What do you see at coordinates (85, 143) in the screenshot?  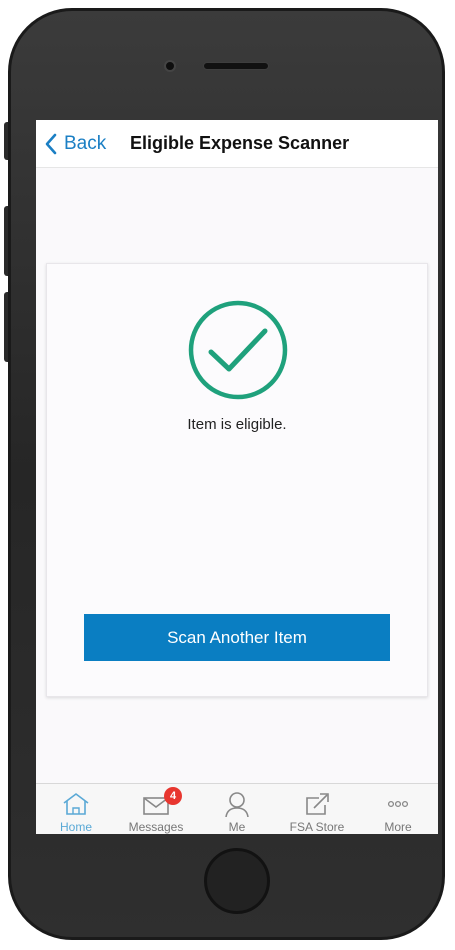 I see `back-label: Back` at bounding box center [85, 143].